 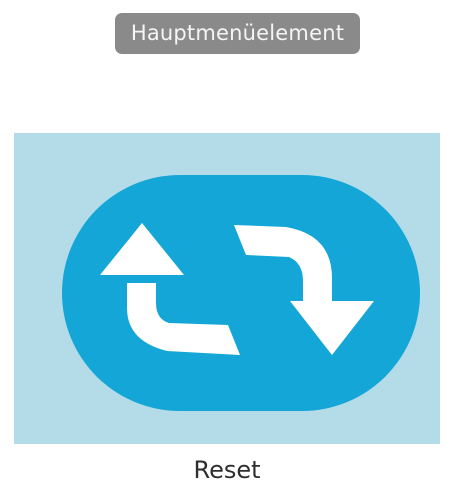 What do you see at coordinates (237, 33) in the screenshot?
I see `main-menu-item-badge: Hauptmenüelement` at bounding box center [237, 33].